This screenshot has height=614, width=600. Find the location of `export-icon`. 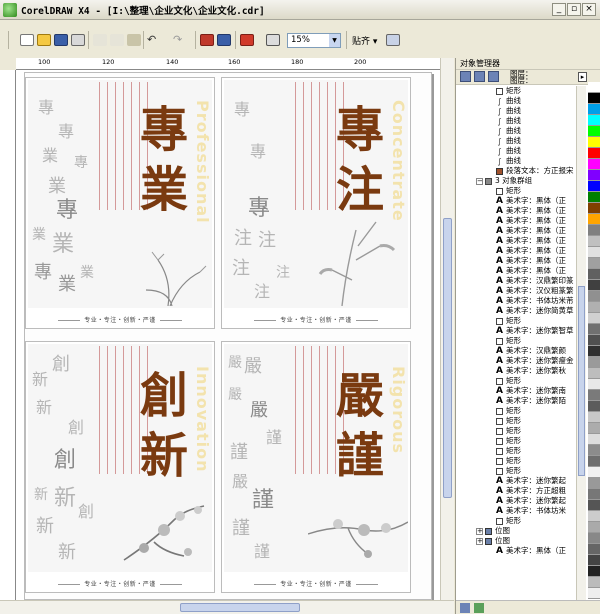

export-icon is located at coordinates (224, 40).